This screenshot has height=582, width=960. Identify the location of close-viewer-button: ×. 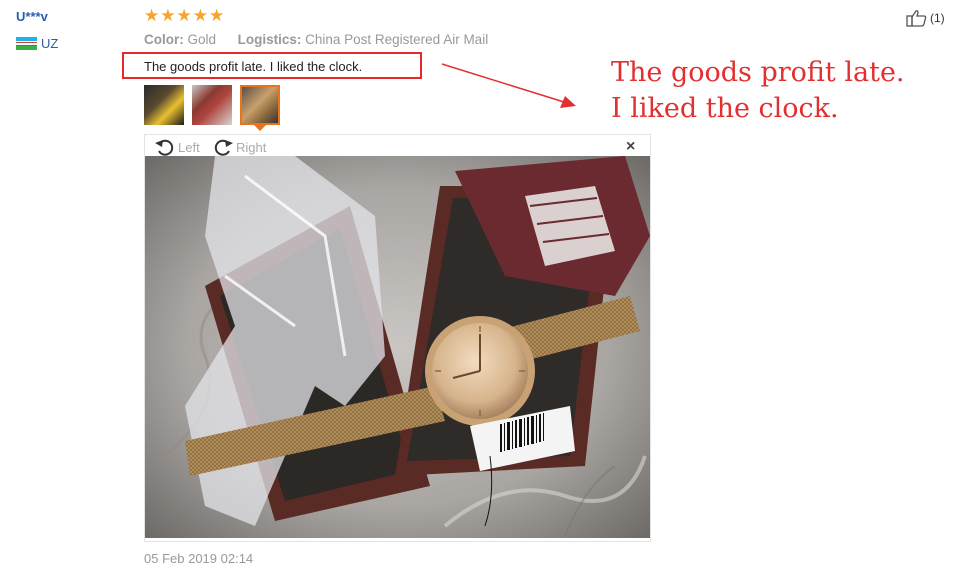
(630, 147).